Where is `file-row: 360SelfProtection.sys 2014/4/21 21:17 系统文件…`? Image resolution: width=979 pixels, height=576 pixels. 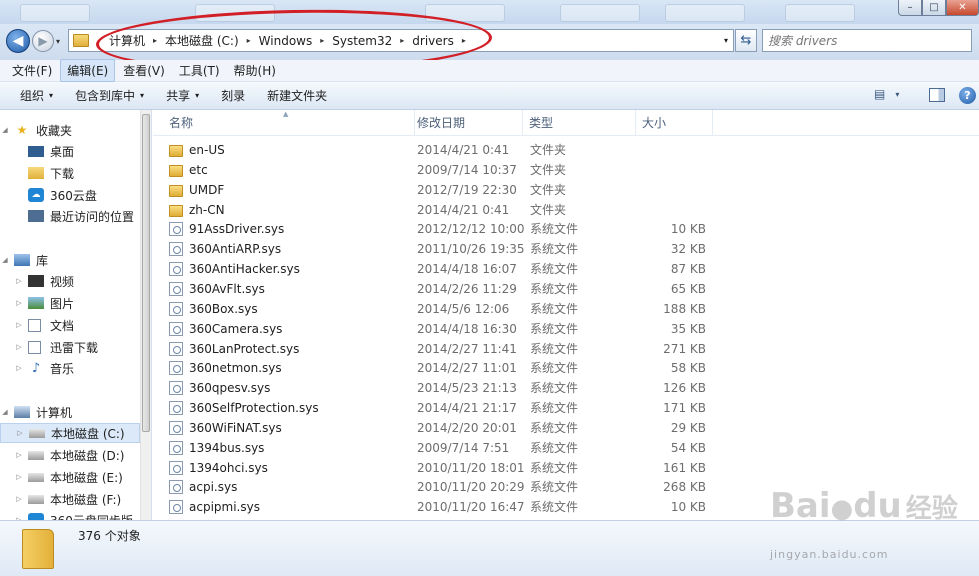
file-row: 360SelfProtection.sys 2014/4/21 21:17 系统文件… is located at coordinates (566, 408).